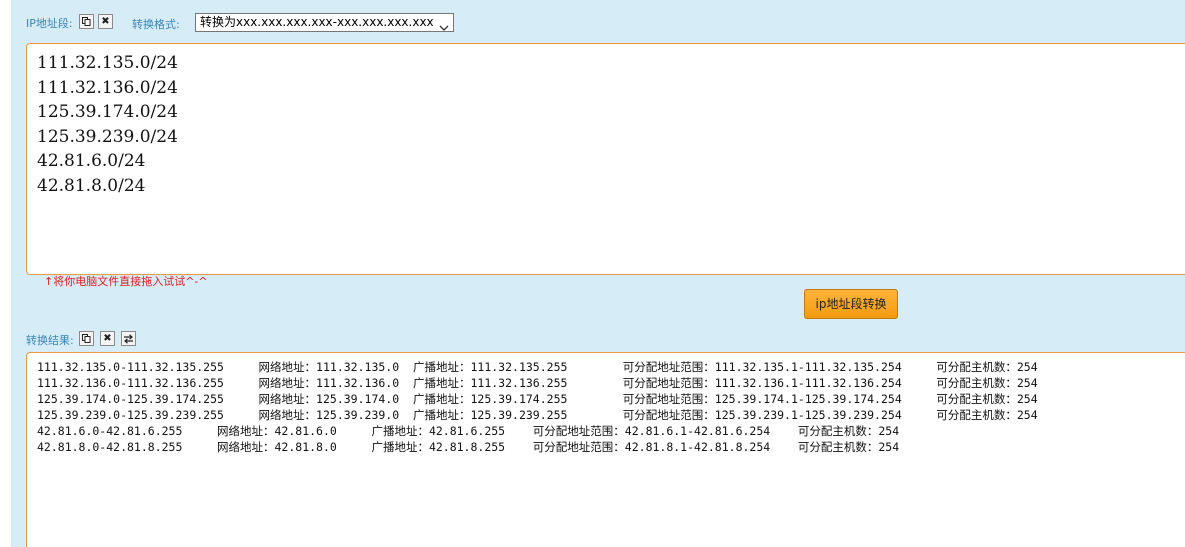  What do you see at coordinates (5, 273) in the screenshot?
I see `left-margin` at bounding box center [5, 273].